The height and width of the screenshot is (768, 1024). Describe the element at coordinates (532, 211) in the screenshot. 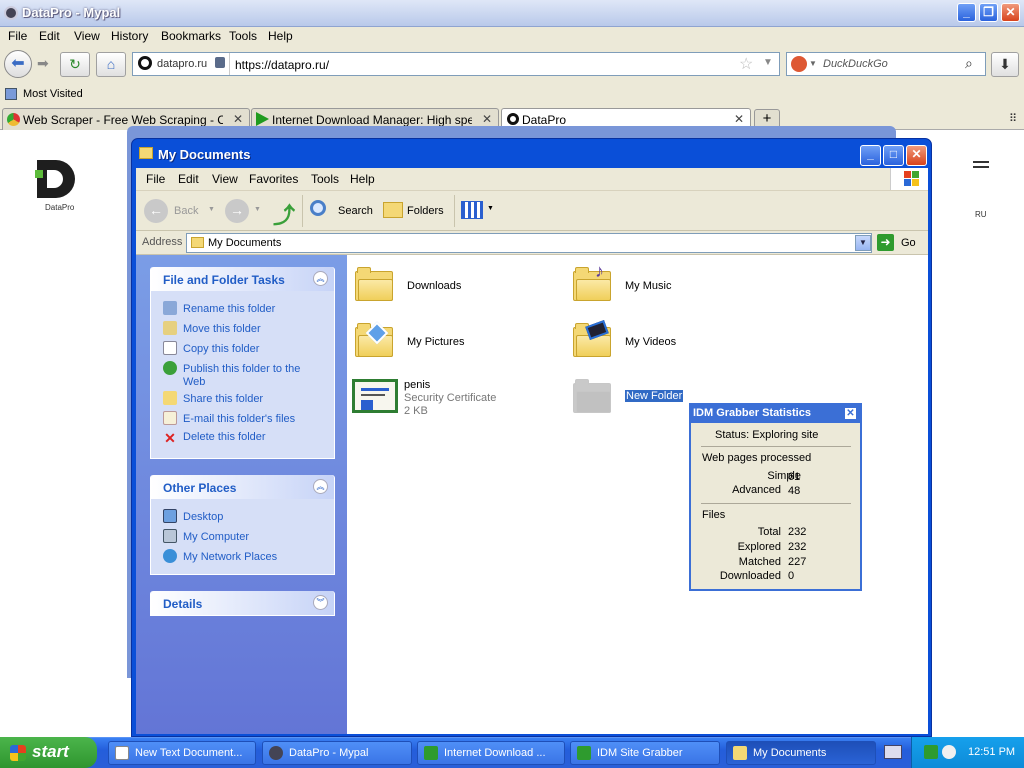

I see `explorer-toolbar: ← Back ▼ → ▼ ⤴ Search Folders ▼` at that location.